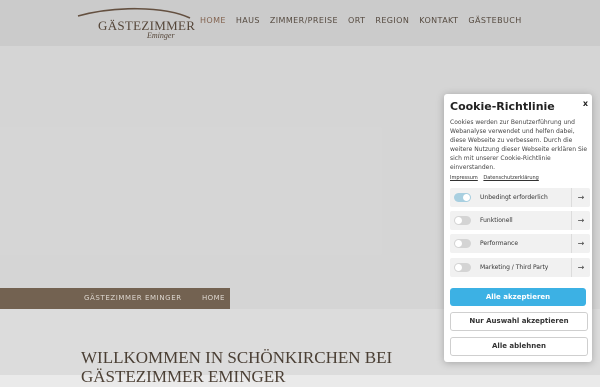 This screenshot has height=387, width=600. I want to click on toggle-required, so click(462, 197).